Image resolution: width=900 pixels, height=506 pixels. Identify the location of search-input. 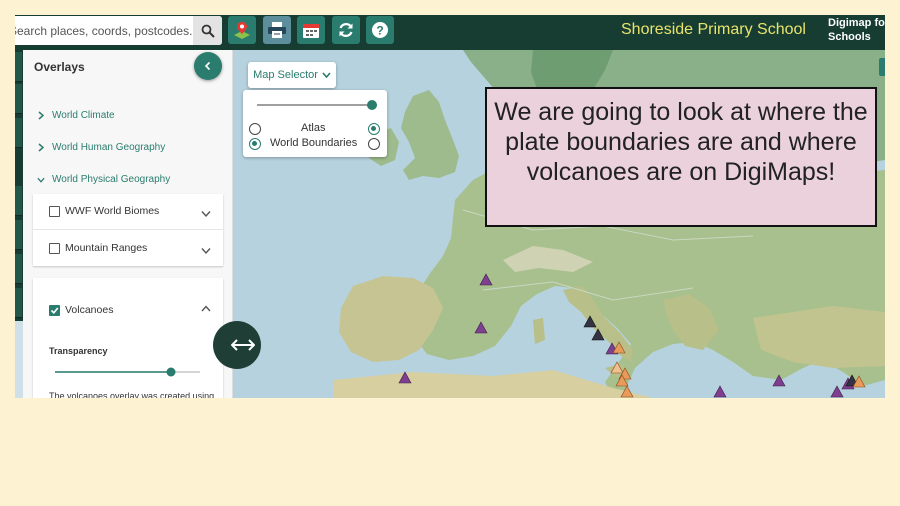
(104, 30).